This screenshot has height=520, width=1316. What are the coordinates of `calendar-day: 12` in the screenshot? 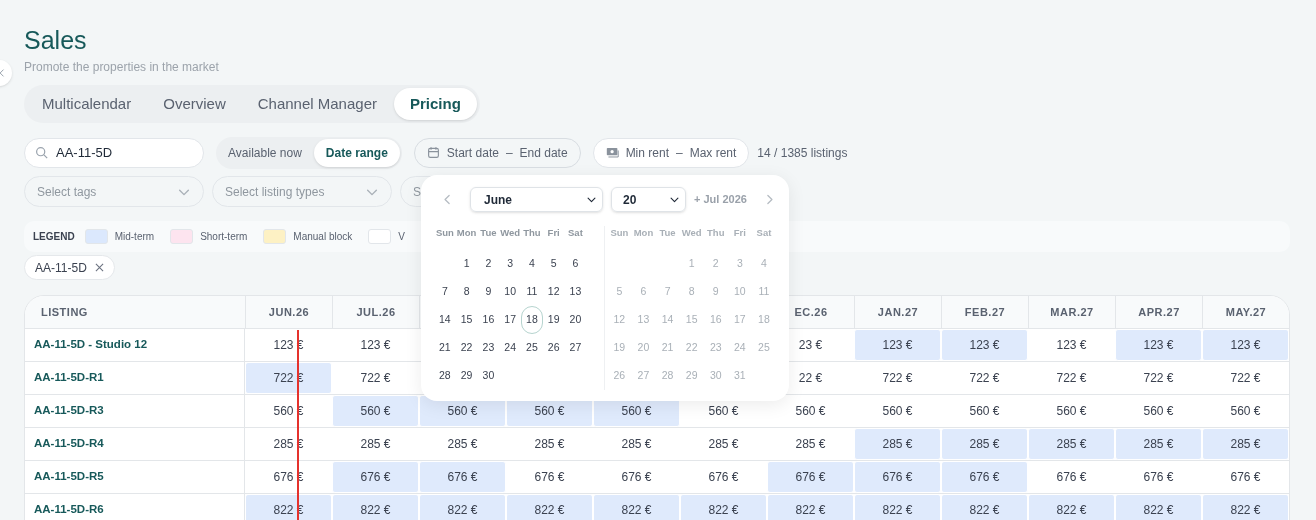 It's located at (553, 292).